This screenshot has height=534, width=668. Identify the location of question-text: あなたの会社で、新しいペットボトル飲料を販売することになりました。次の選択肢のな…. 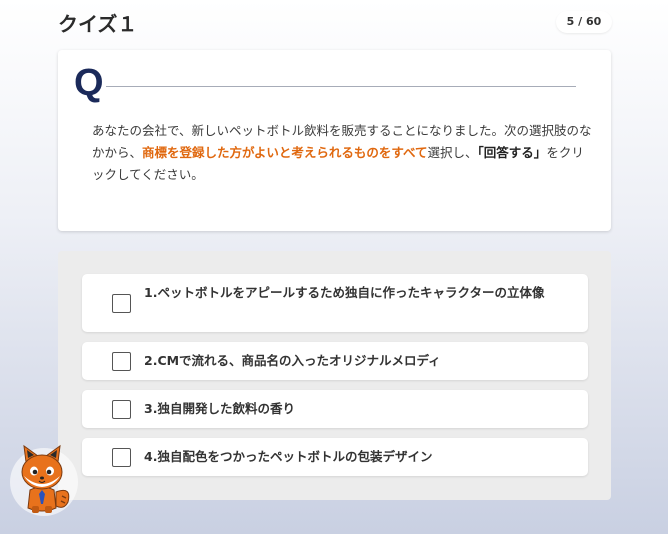
(342, 153).